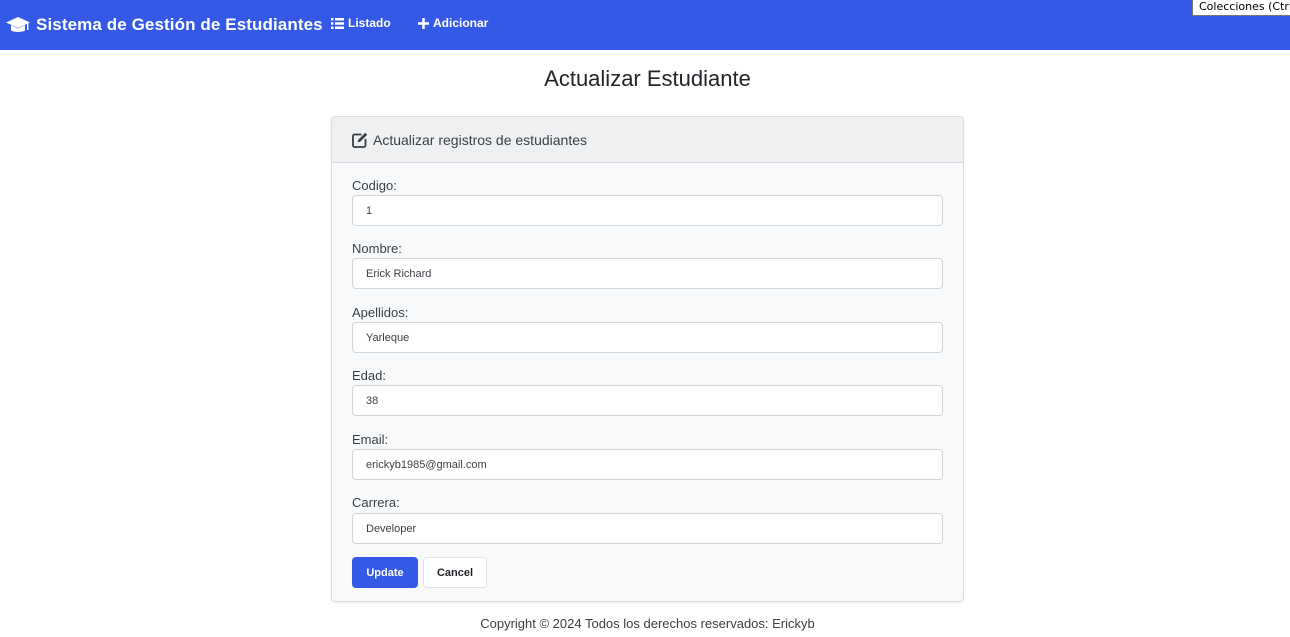  I want to click on nav-link-label: Adicionar, so click(461, 23).